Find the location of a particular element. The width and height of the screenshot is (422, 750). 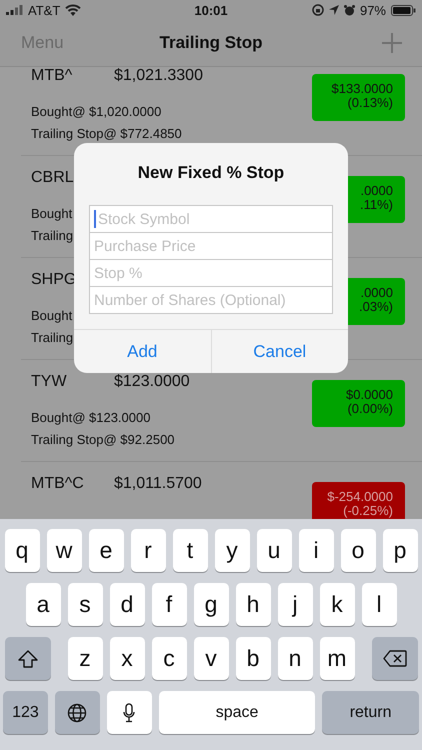

key: p is located at coordinates (400, 550).